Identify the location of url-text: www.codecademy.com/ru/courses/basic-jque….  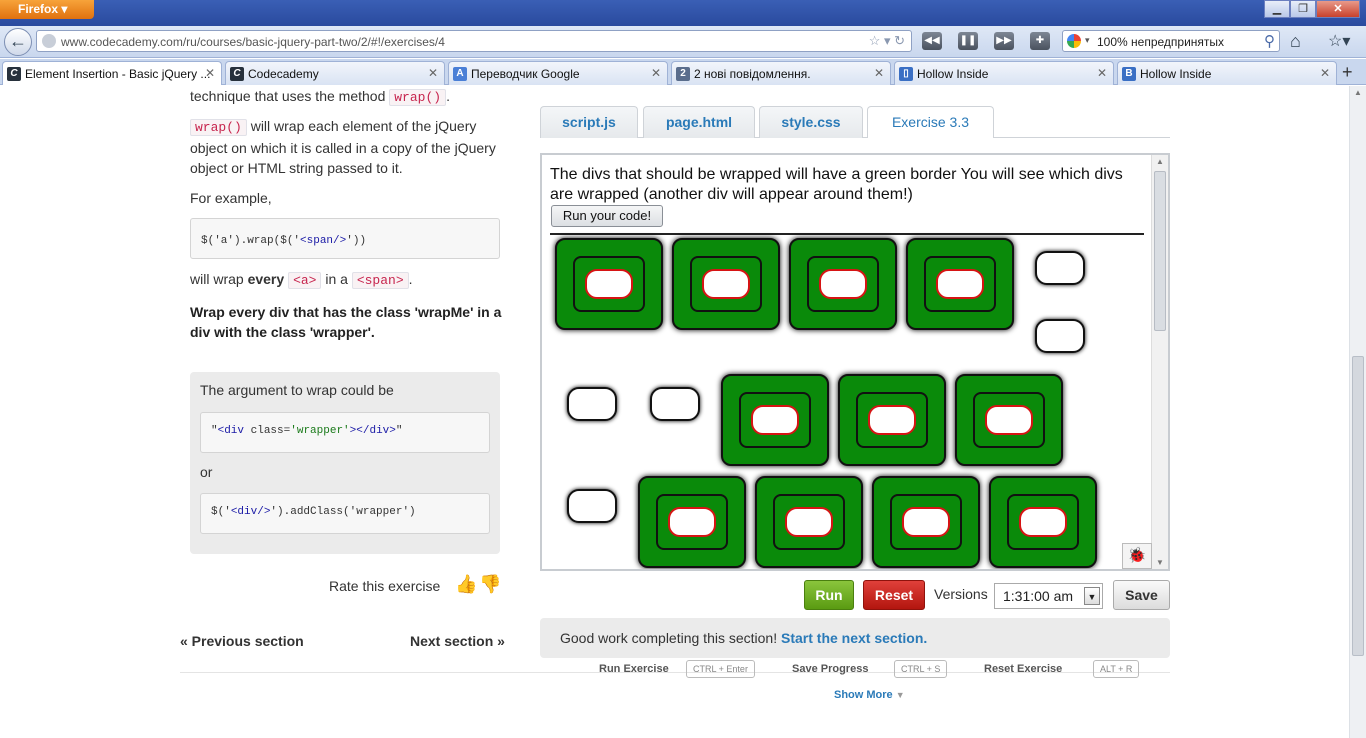
(253, 42).